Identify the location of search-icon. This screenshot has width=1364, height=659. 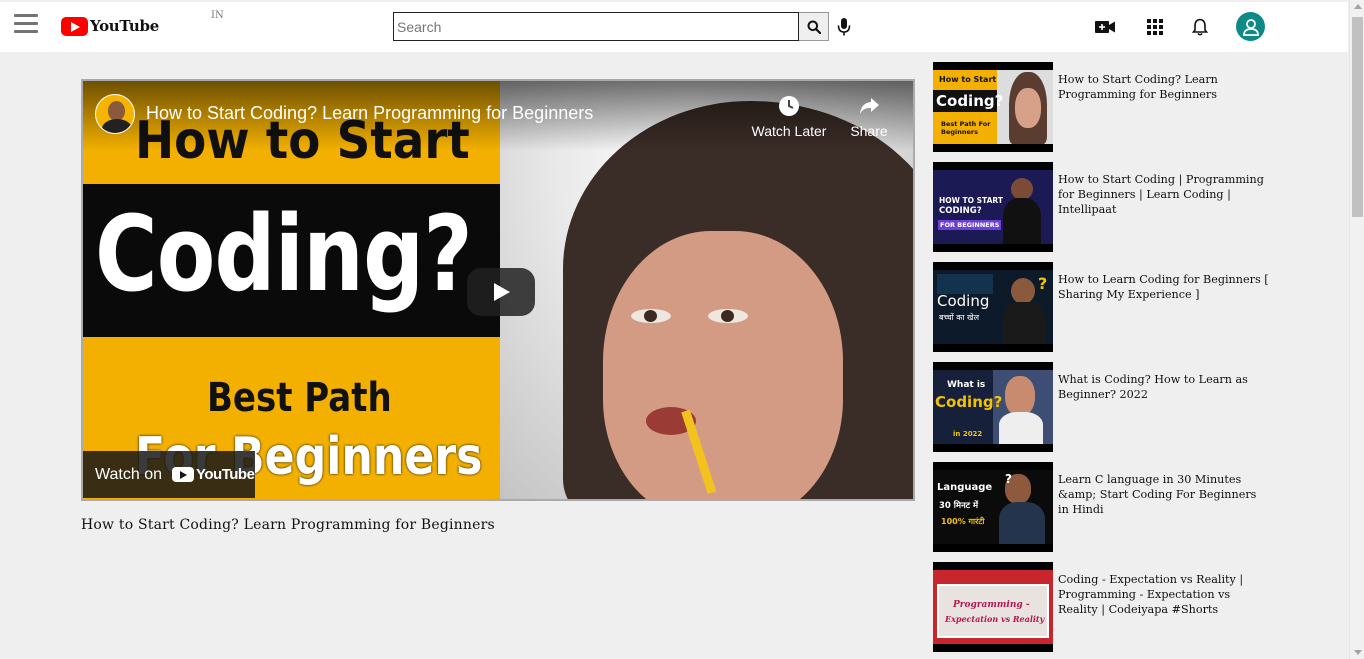
(814, 27).